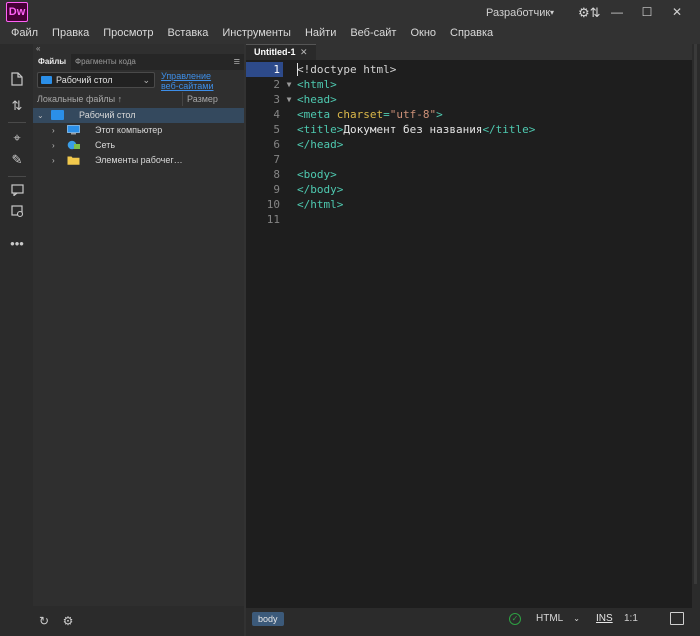 The height and width of the screenshot is (636, 700). I want to click on code-token: =, so click(386, 114).